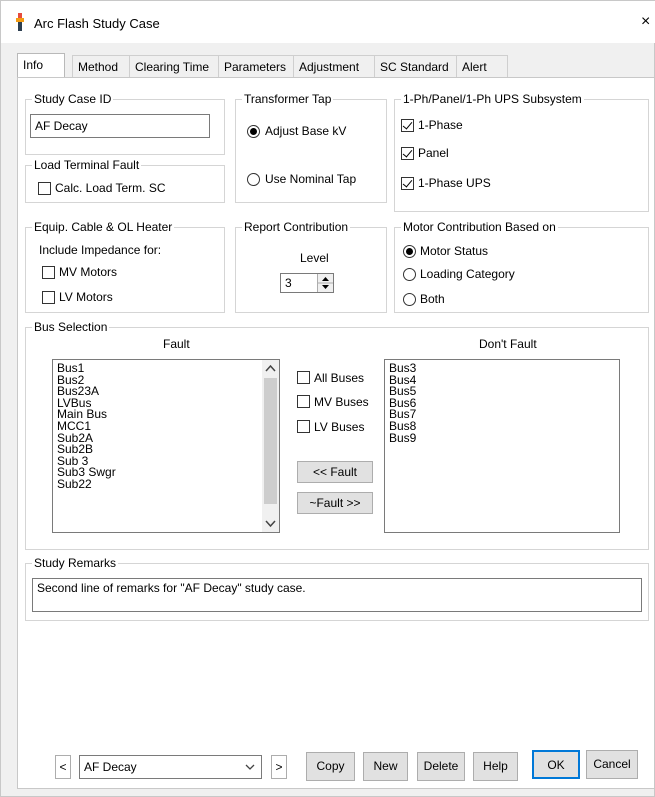  Describe the element at coordinates (502, 446) in the screenshot. I see `dont-fault-list: Bus3 Bus4 Bus5 Bus6 Bus7 Bus8 Bus9` at that location.